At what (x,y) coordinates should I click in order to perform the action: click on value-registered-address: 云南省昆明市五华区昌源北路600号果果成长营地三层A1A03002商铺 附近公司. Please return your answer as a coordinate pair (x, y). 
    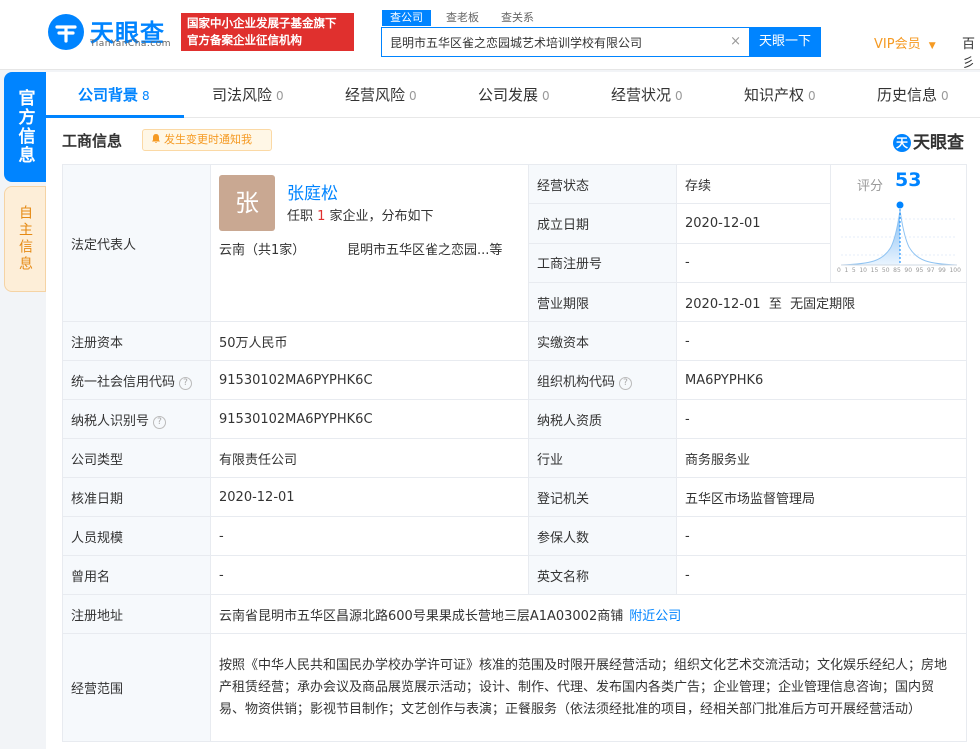
    Looking at the image, I should click on (588, 614).